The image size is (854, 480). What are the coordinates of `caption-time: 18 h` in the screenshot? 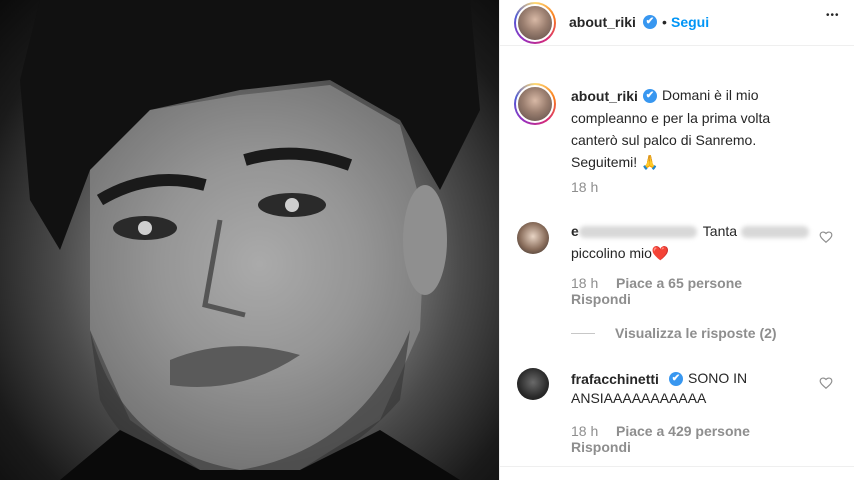 It's located at (584, 187).